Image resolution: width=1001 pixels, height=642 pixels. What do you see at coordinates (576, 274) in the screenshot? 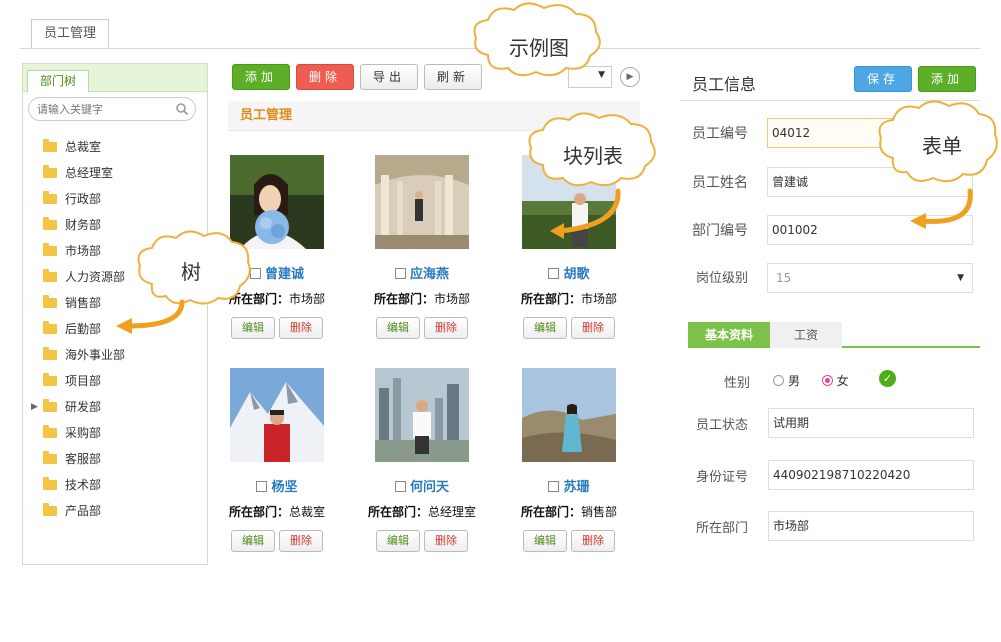
I see `employee-name: 胡歌` at bounding box center [576, 274].